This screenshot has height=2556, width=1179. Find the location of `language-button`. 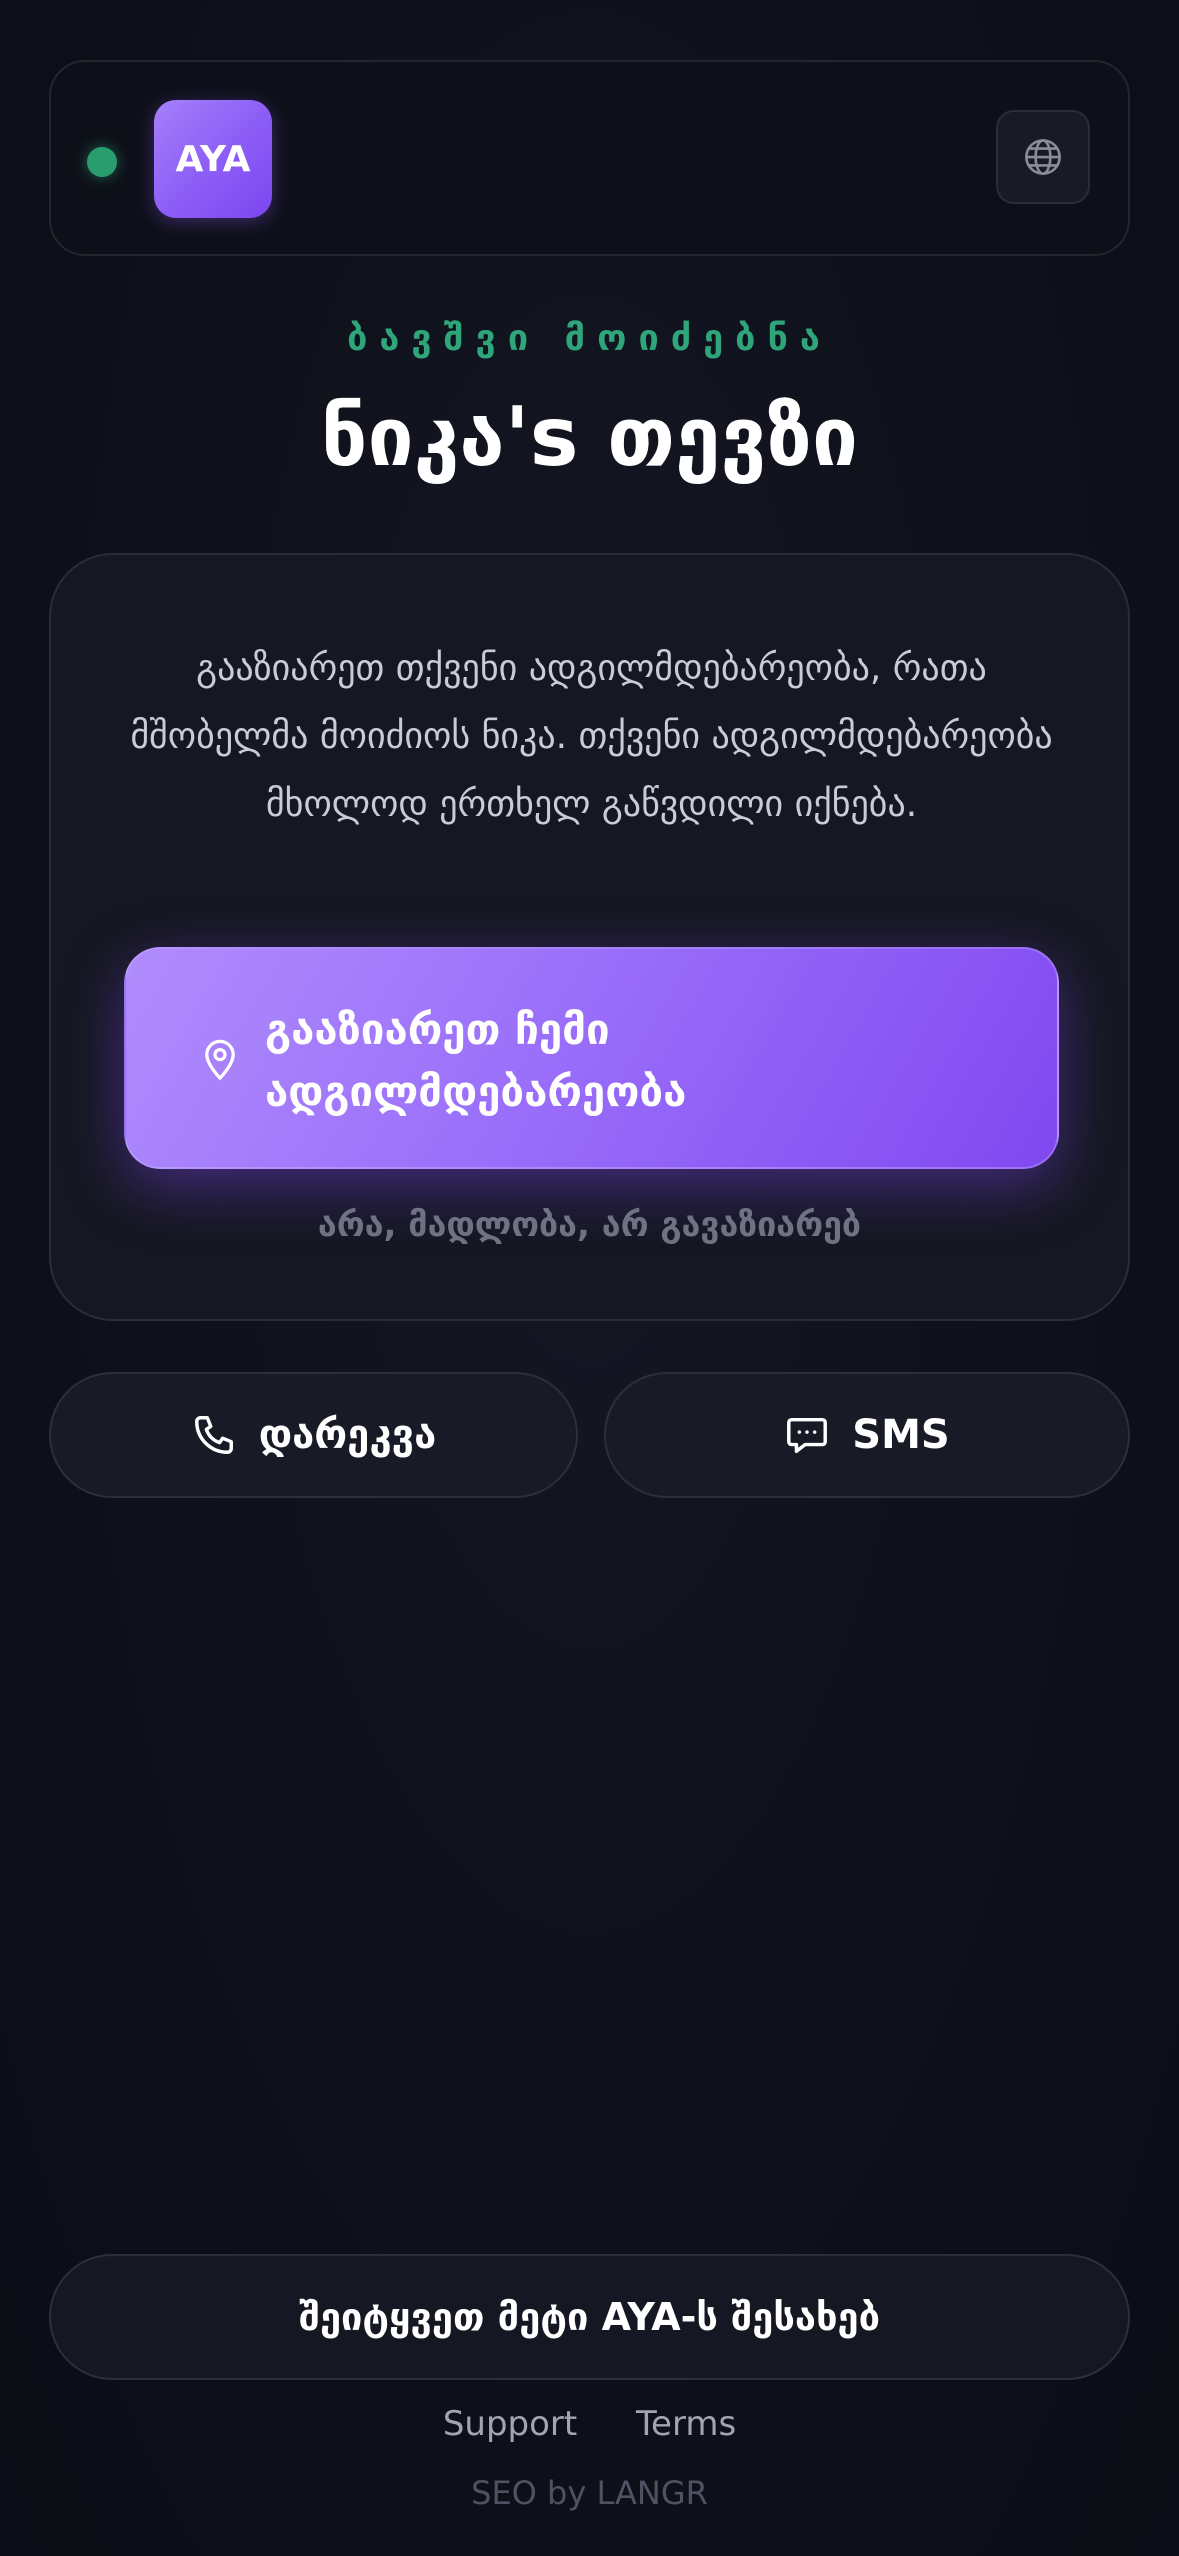

language-button is located at coordinates (1043, 157).